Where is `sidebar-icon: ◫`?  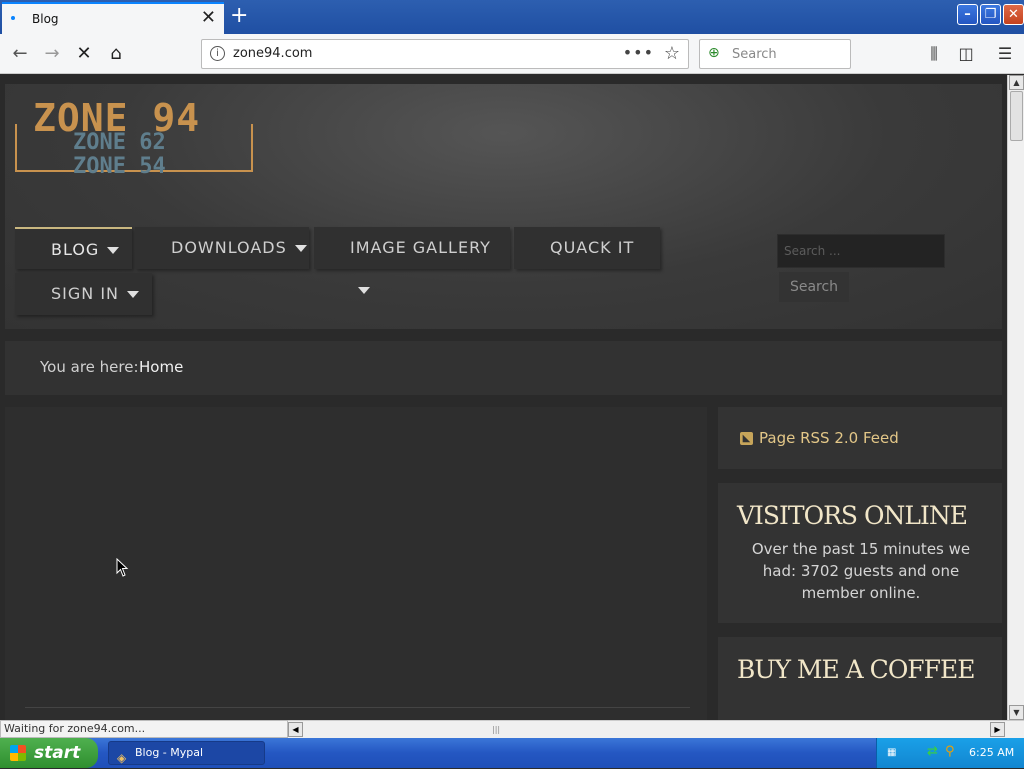
sidebar-icon: ◫ is located at coordinates (966, 54).